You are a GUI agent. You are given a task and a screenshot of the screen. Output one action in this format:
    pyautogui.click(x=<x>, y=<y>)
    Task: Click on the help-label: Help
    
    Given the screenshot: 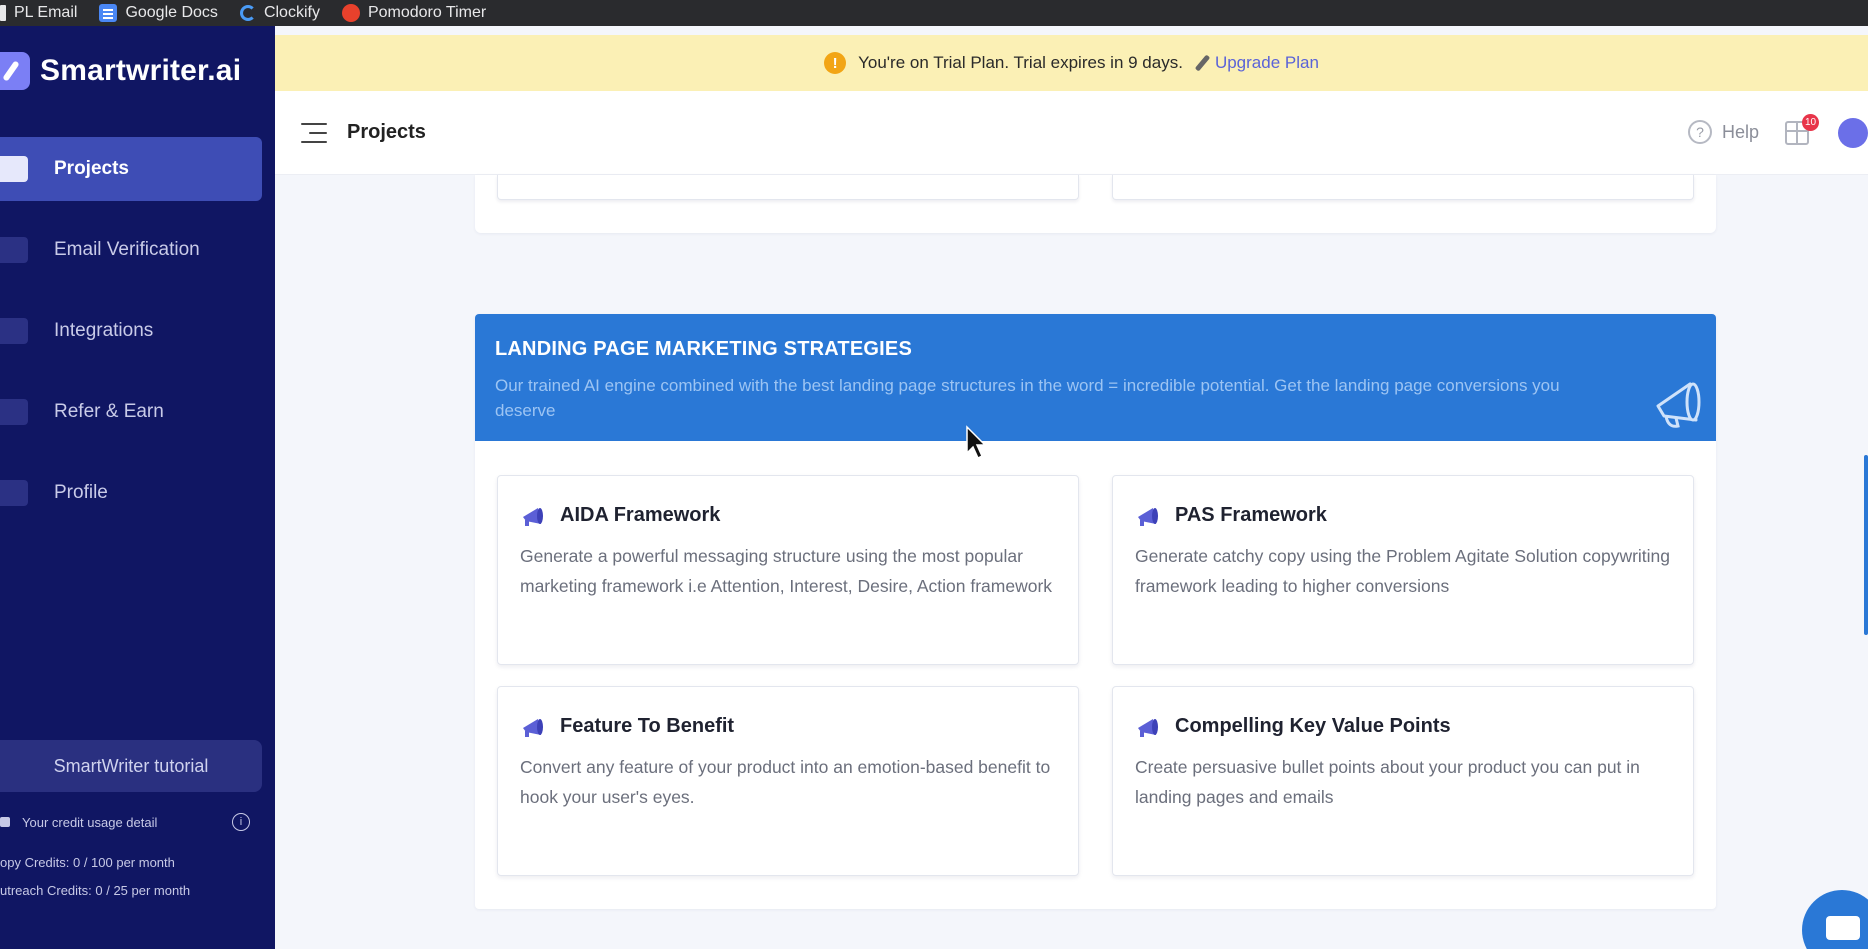 What is the action you would take?
    pyautogui.click(x=1741, y=131)
    